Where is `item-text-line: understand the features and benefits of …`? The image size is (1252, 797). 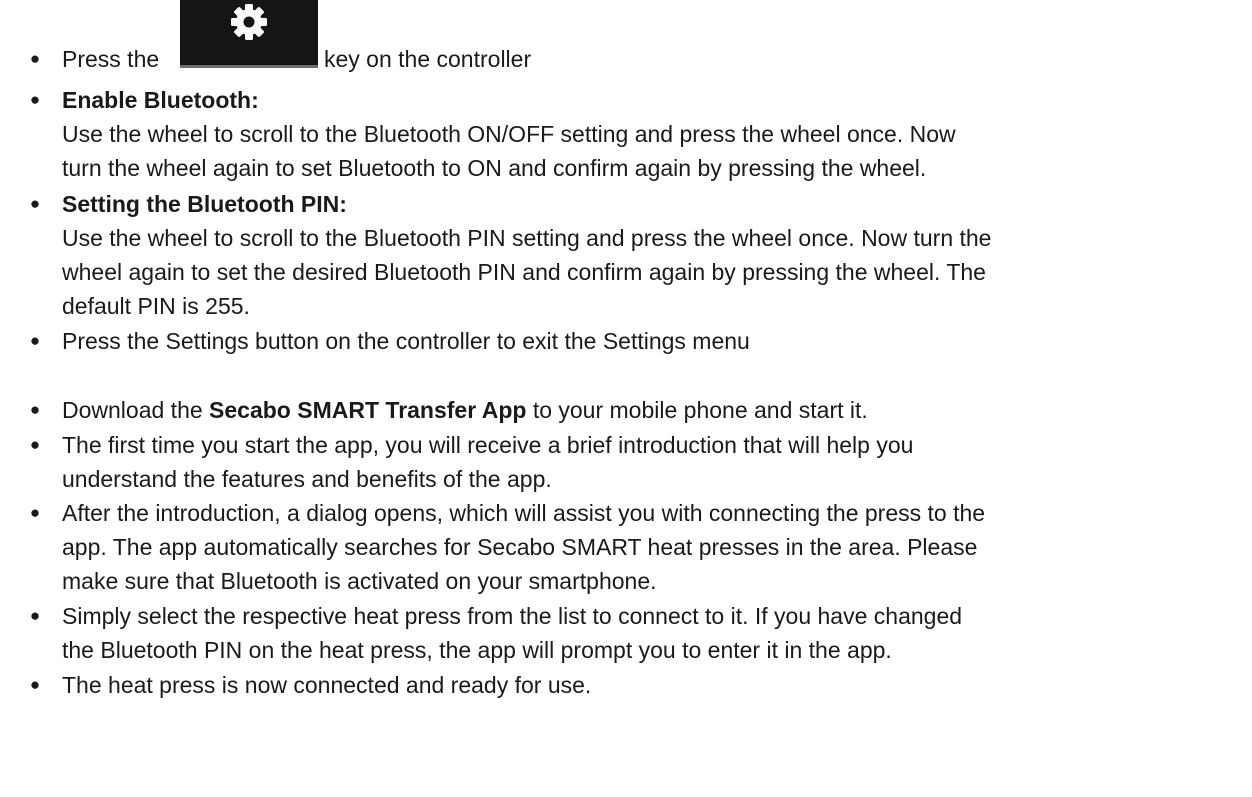 item-text-line: understand the features and benefits of … is located at coordinates (307, 479).